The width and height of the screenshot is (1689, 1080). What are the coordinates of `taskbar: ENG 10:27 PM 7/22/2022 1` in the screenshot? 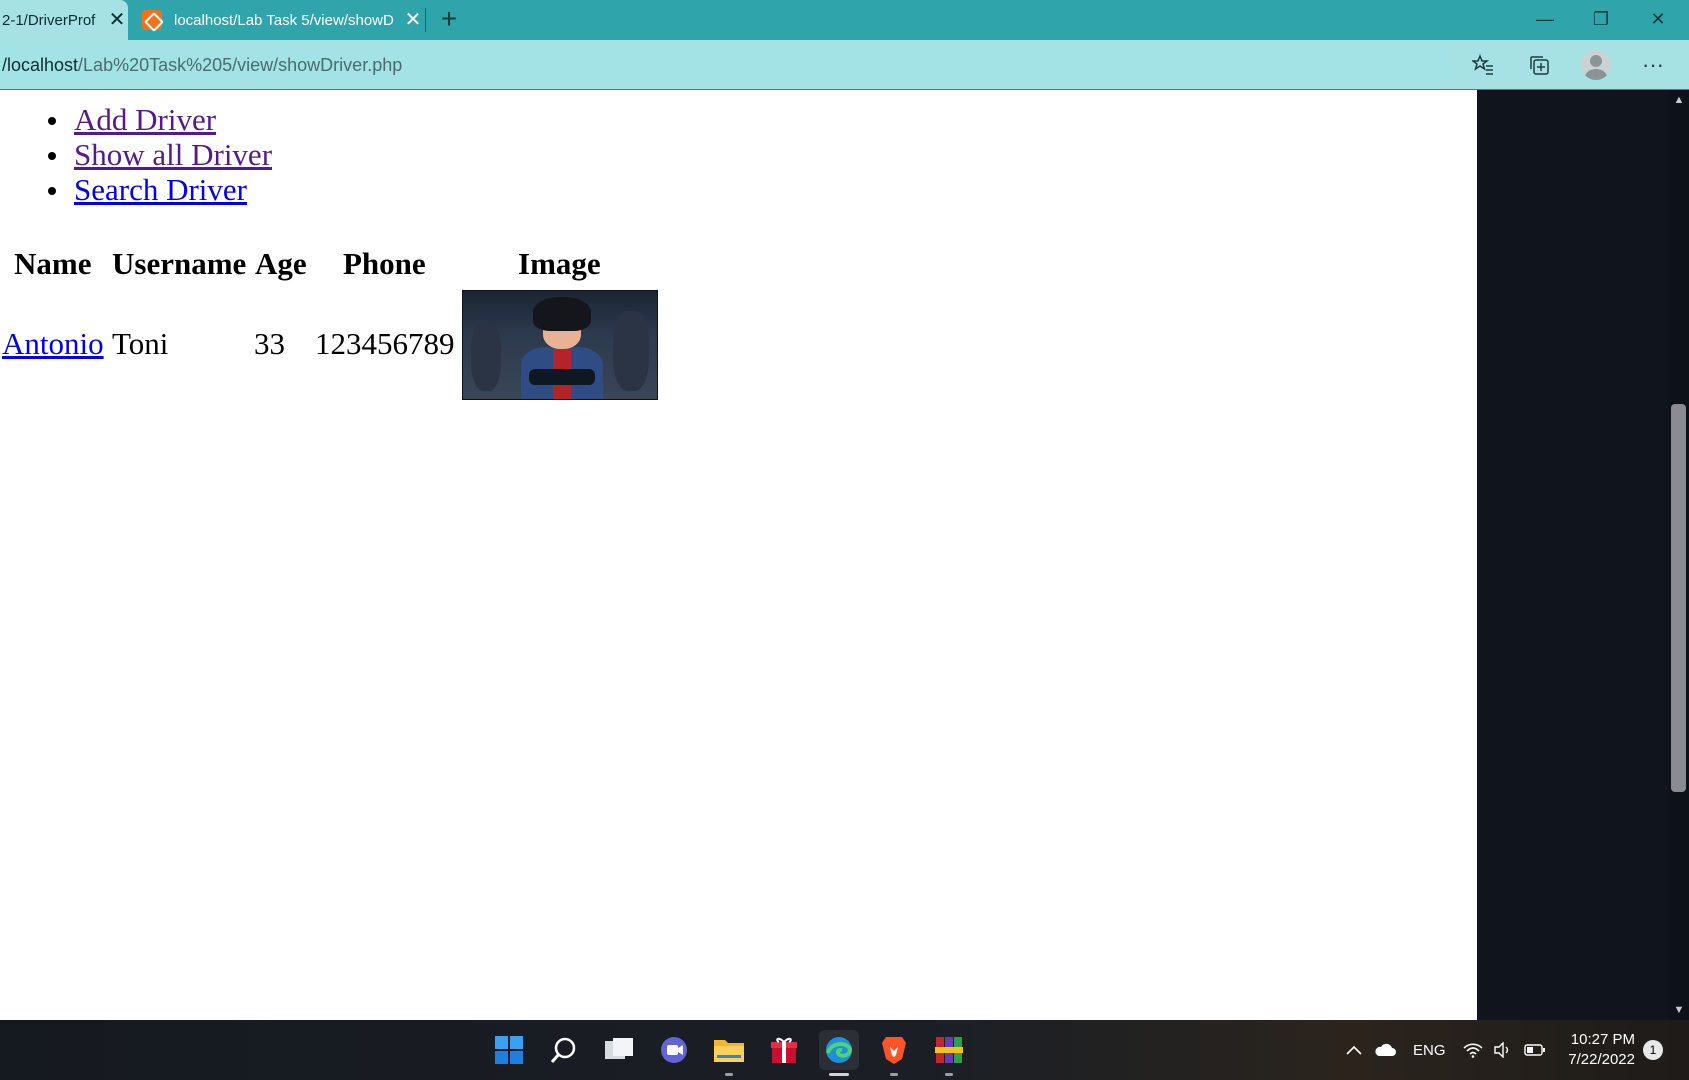 It's located at (844, 1050).